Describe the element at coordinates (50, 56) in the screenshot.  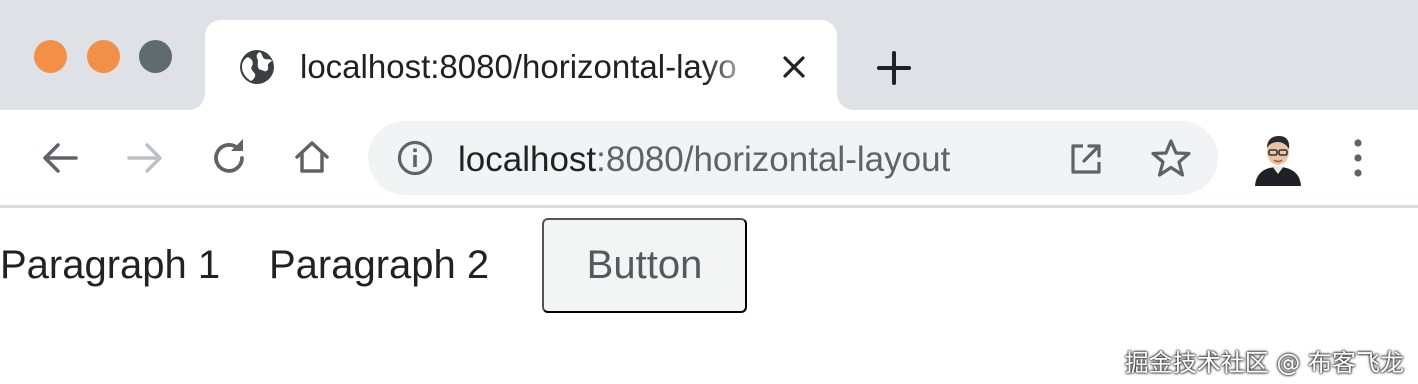
I see `window-close-button` at that location.